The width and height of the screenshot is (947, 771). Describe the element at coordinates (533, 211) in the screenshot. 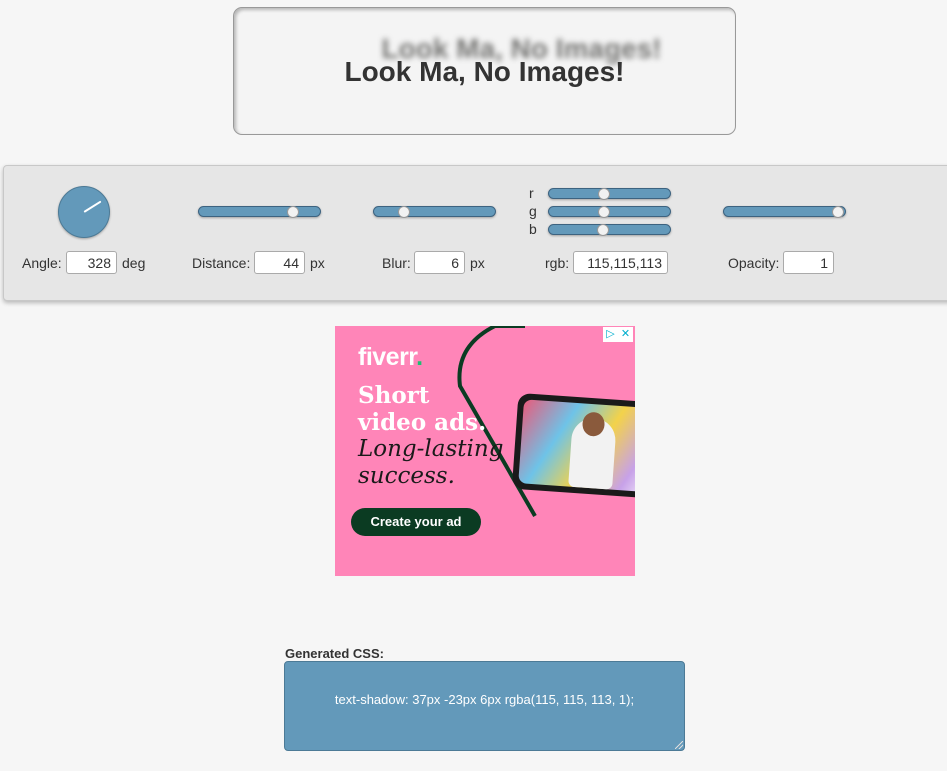

I see `g-channel-label: g` at that location.